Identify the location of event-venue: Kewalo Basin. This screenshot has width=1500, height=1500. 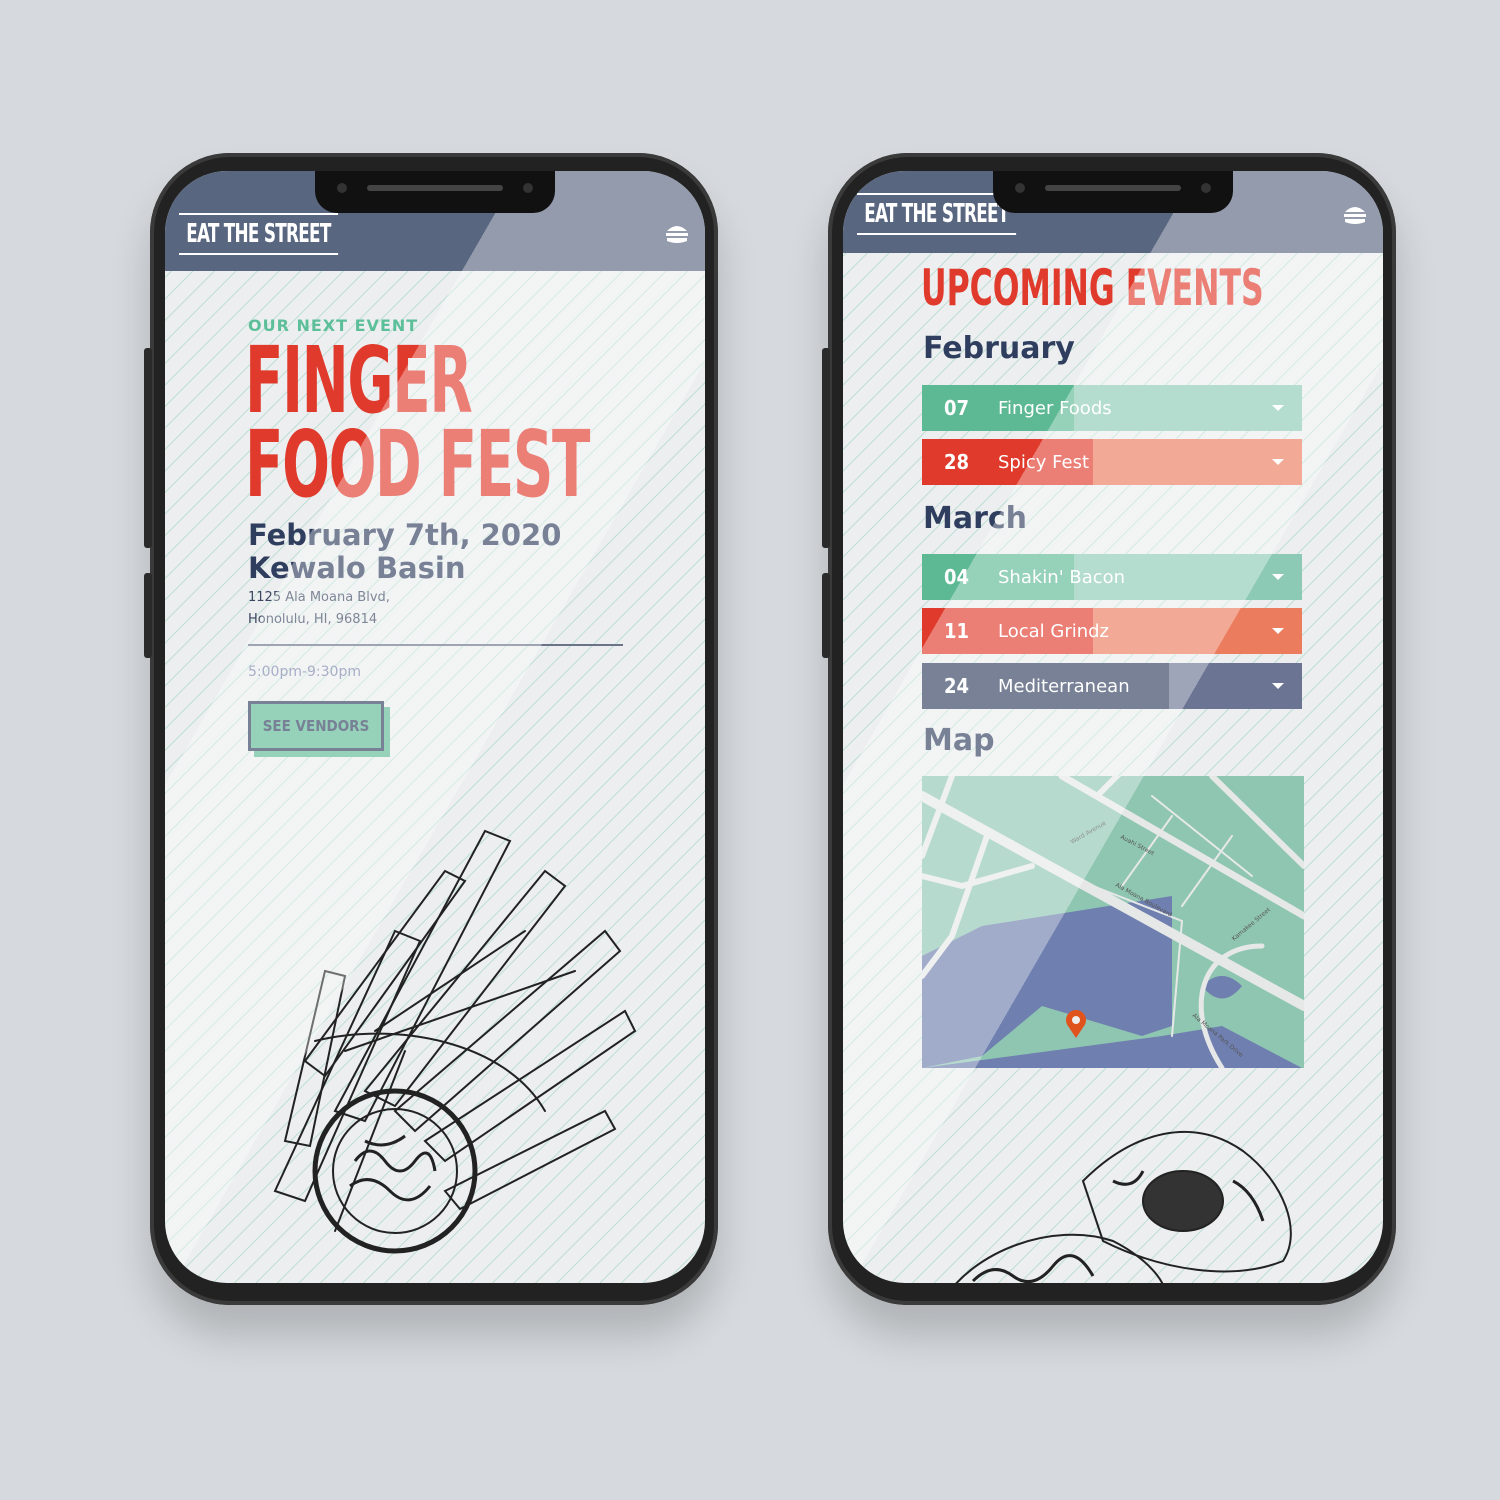
(357, 568).